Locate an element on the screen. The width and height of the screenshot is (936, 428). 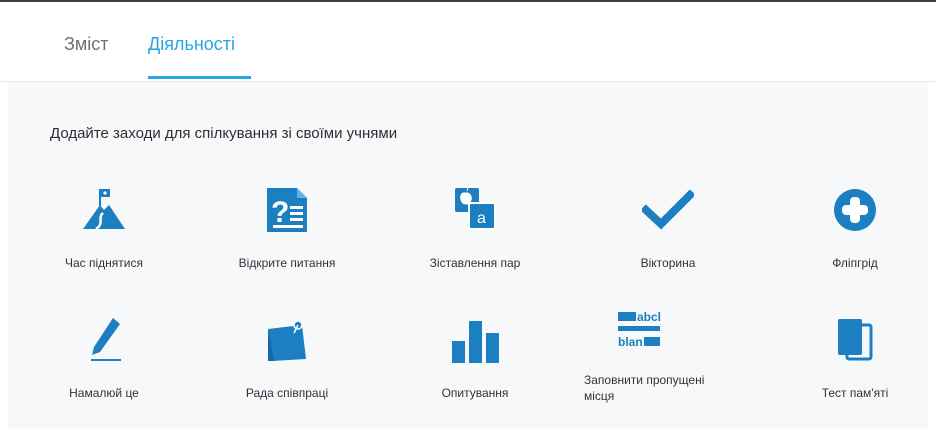
activity-collab-board: Рада співпраці is located at coordinates (287, 364).